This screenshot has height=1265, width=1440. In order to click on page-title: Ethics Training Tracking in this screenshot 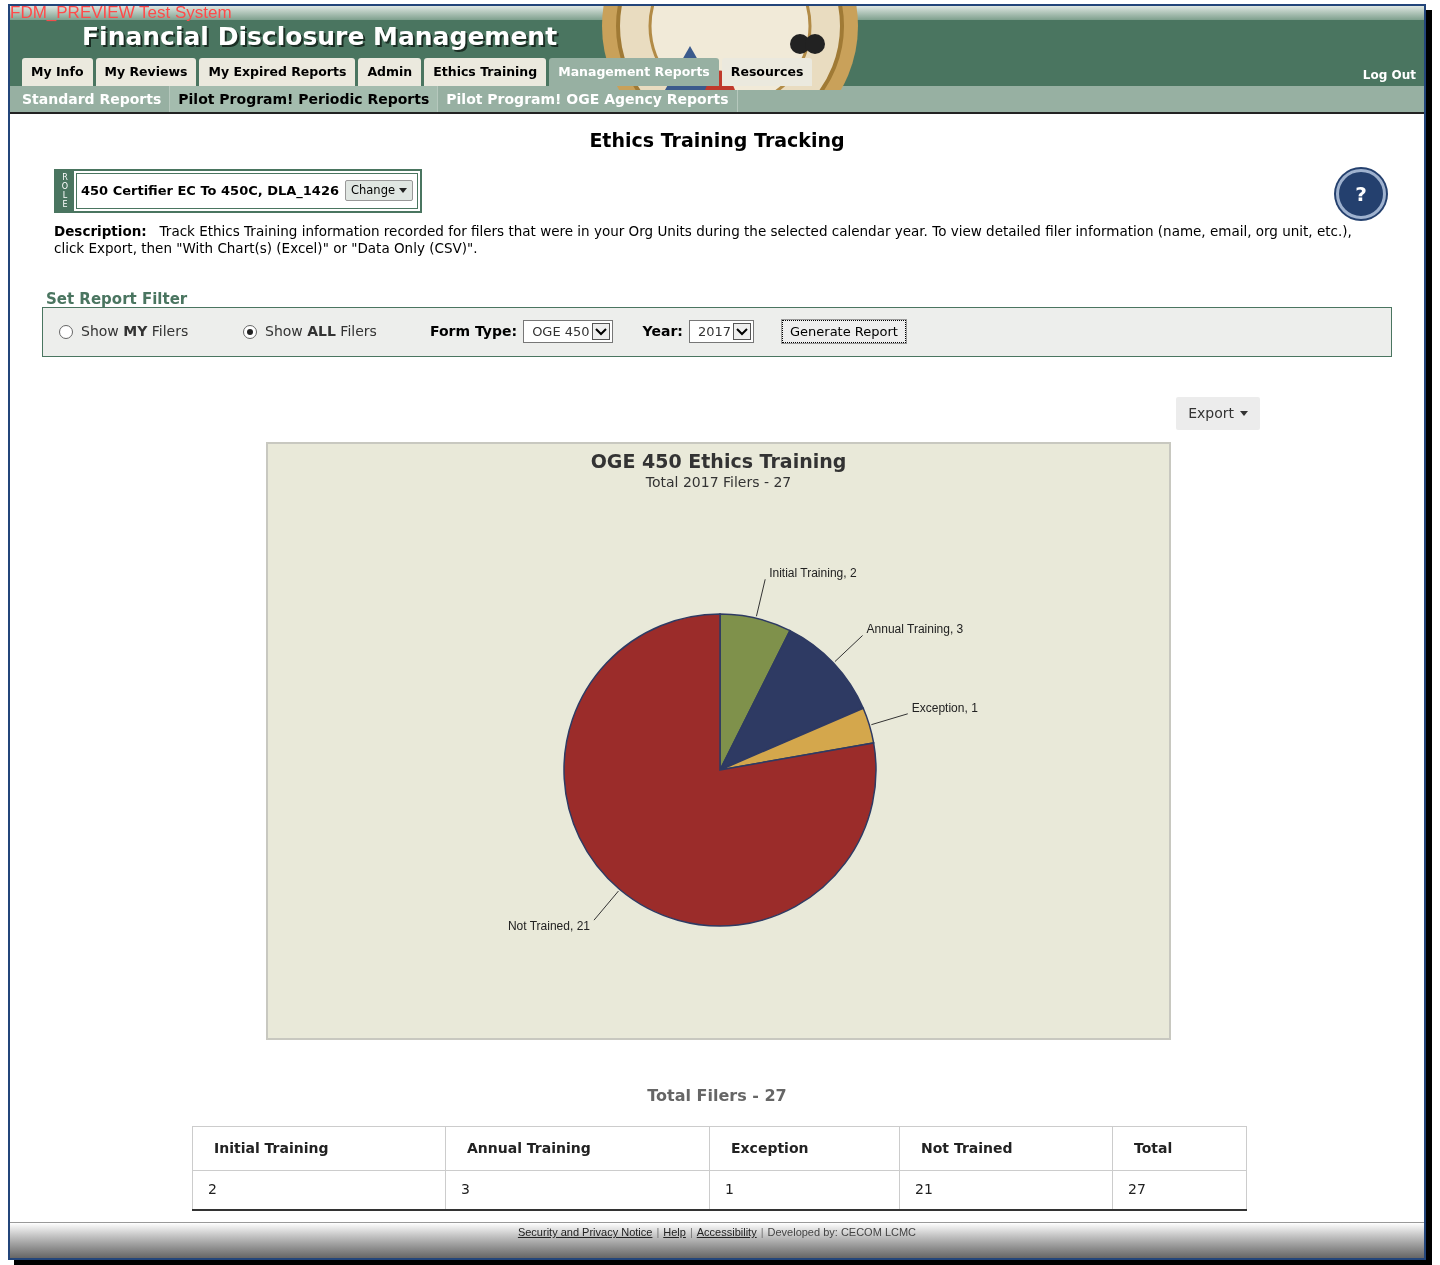, I will do `click(717, 140)`.